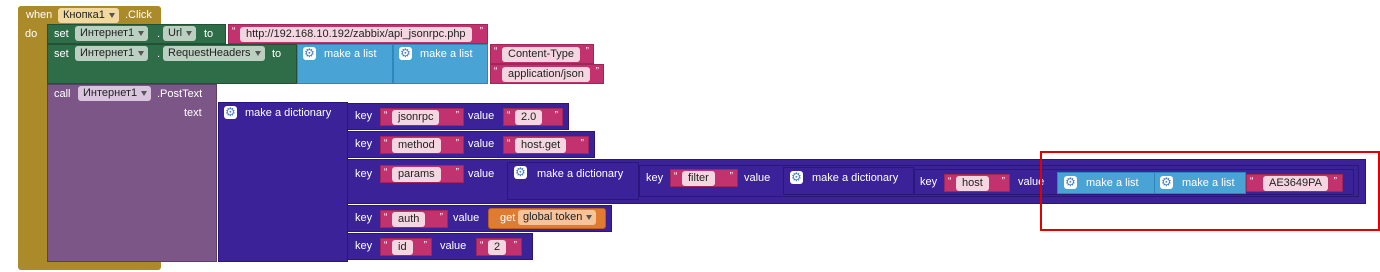 Image resolution: width=1380 pixels, height=272 pixels. I want to click on posttext-method-label: .PostText, so click(180, 94).